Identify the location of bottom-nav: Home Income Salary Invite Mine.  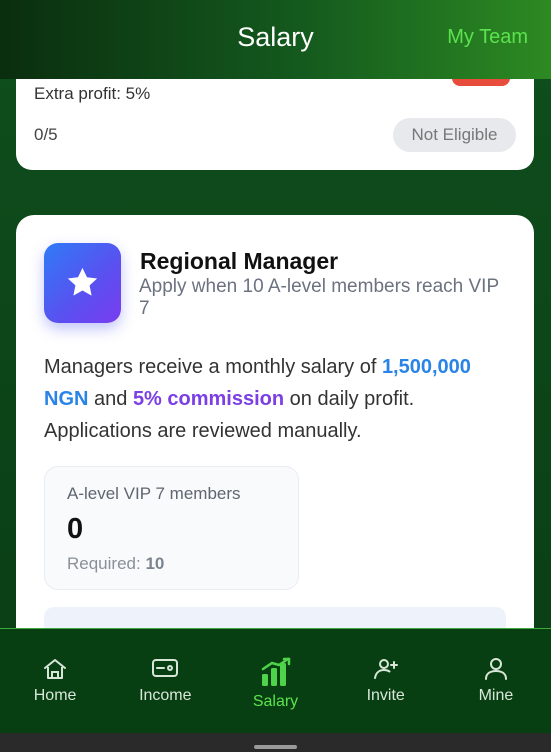
(275, 680).